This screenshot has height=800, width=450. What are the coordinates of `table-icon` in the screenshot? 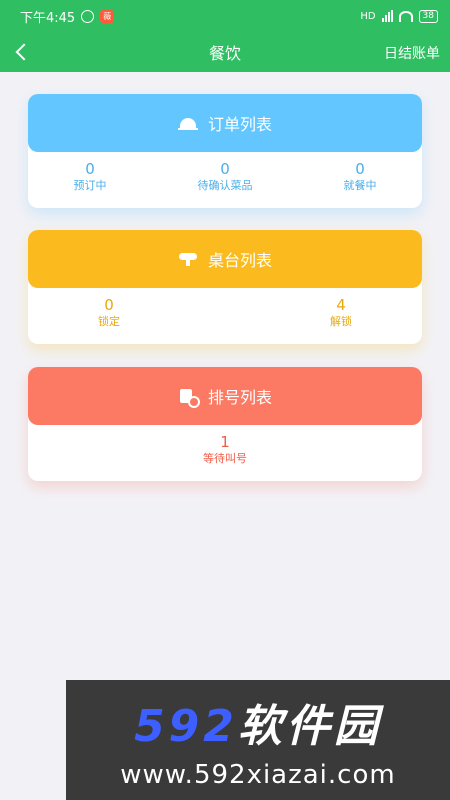 It's located at (188, 259).